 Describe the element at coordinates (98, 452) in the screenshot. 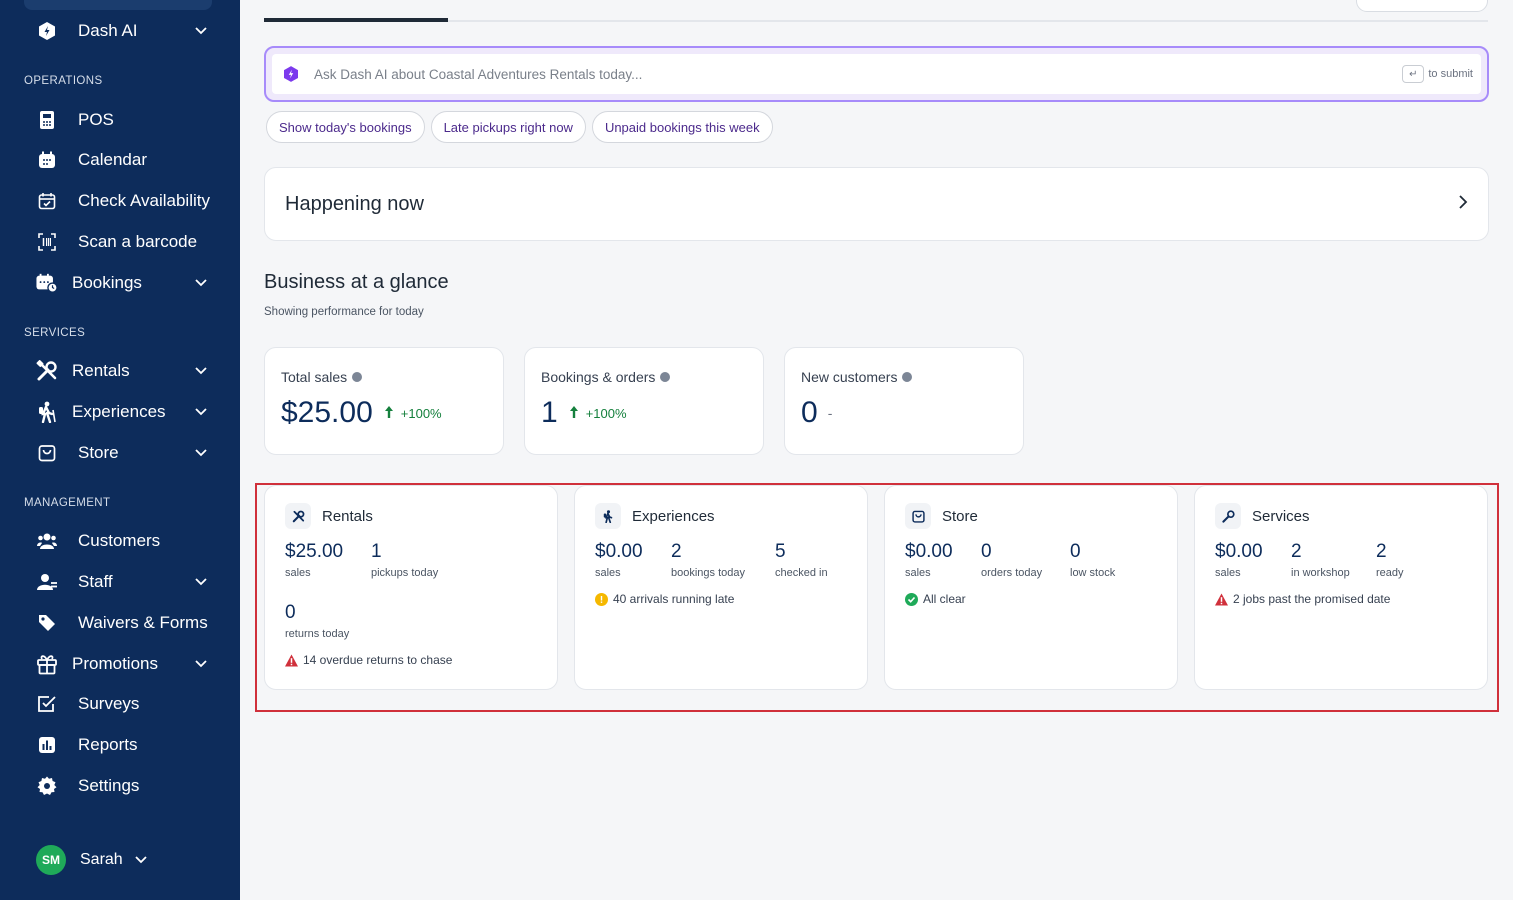

I see `sidebar-item-label: Store` at that location.